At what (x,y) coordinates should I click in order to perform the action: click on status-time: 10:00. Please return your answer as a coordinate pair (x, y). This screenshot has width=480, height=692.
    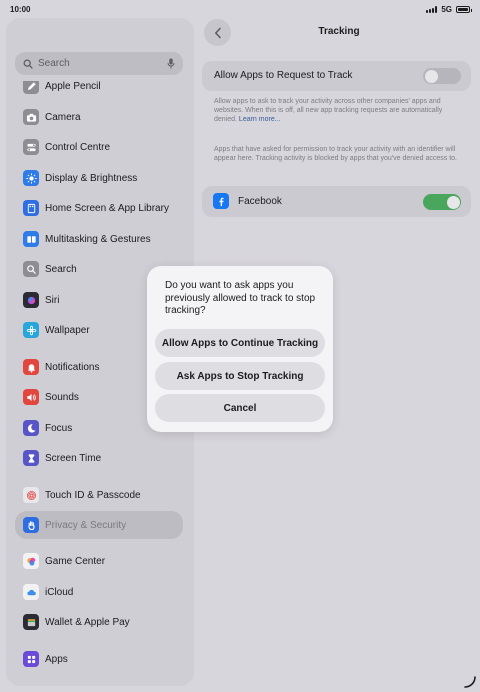
    Looking at the image, I should click on (20, 9).